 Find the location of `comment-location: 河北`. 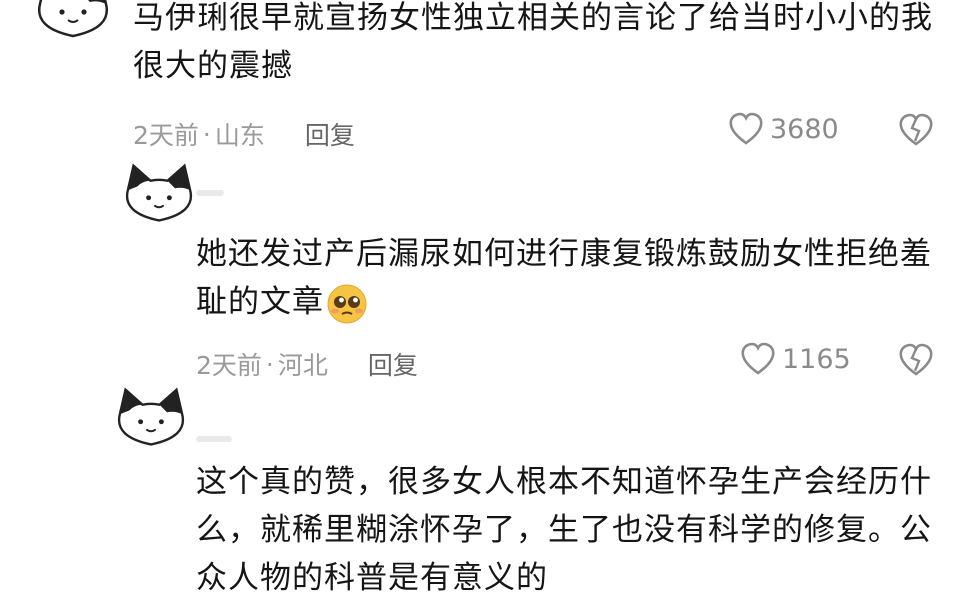

comment-location: 河北 is located at coordinates (302, 365).